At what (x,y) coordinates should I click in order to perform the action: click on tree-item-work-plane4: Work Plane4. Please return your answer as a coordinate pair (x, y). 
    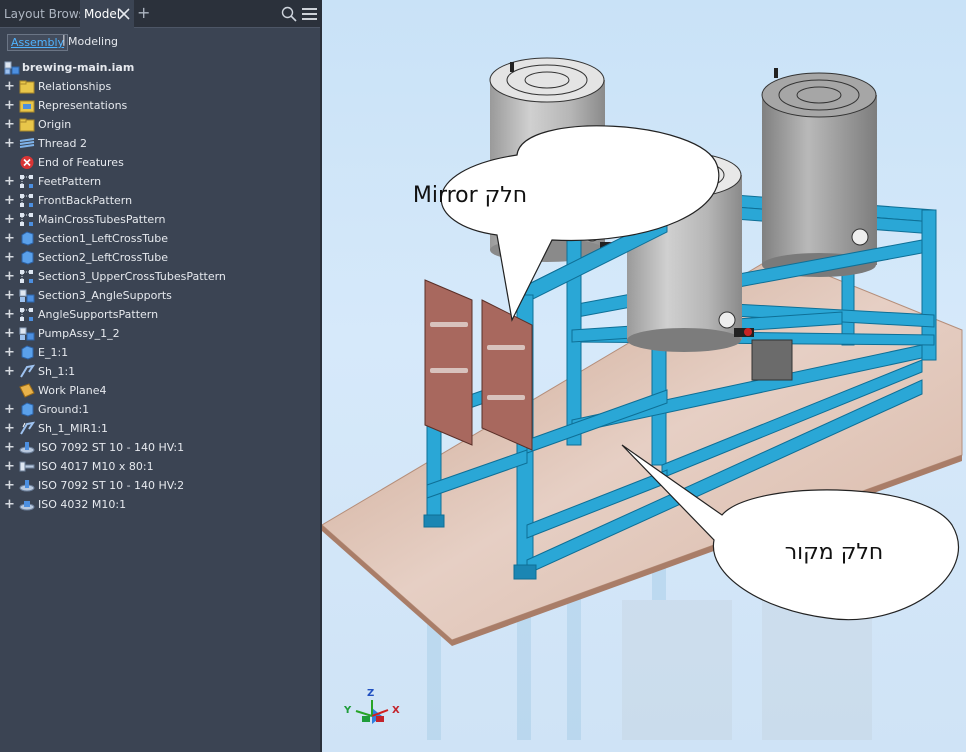
    Looking at the image, I should click on (160, 390).